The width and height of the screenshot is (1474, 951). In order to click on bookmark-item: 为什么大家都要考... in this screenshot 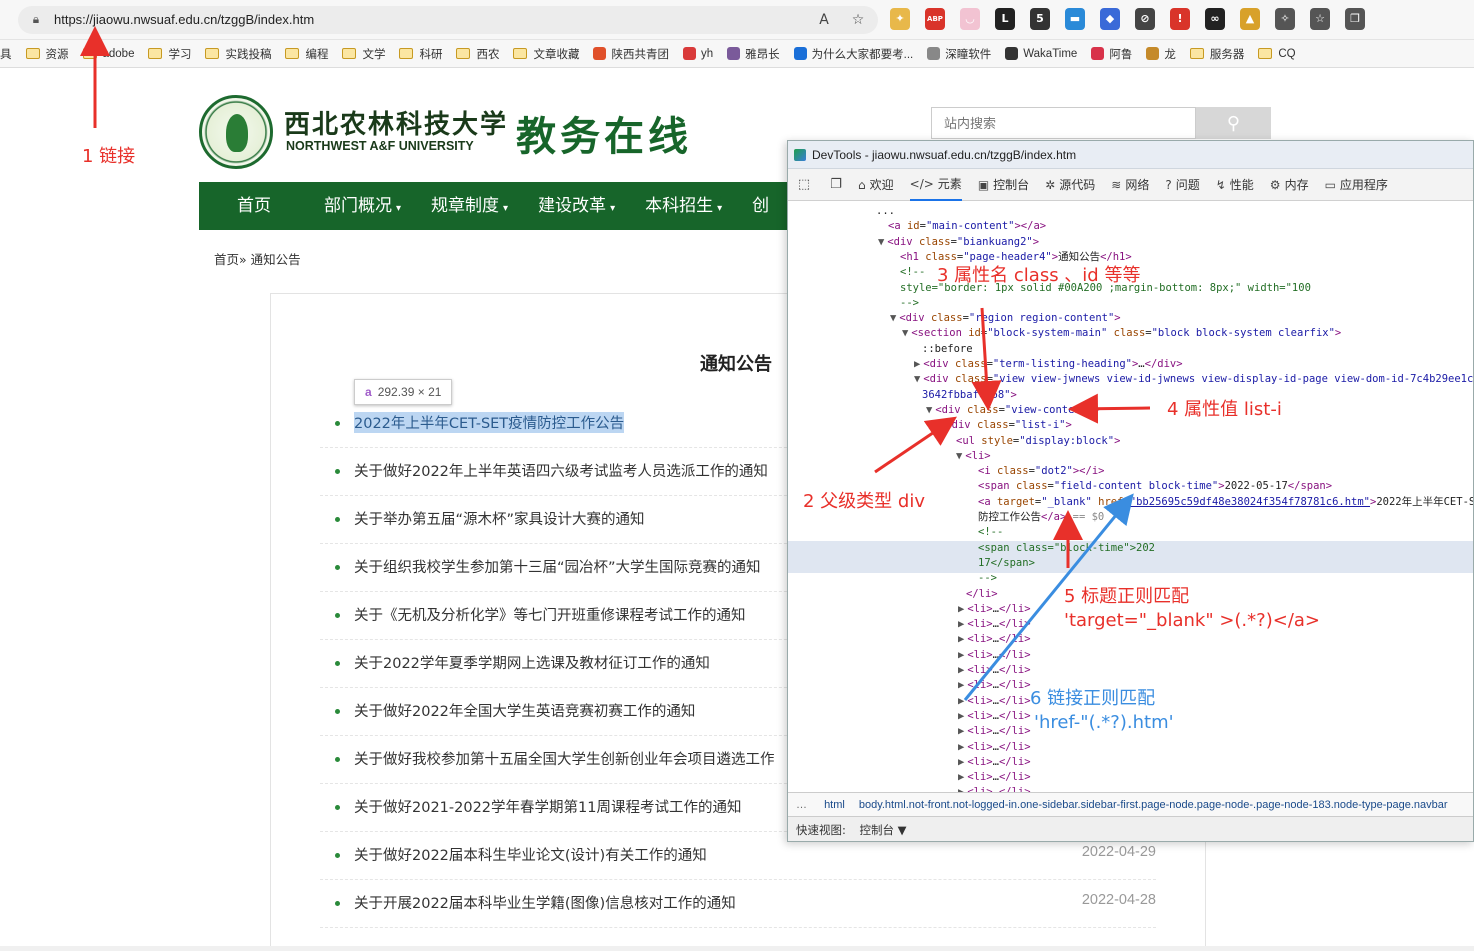, I will do `click(853, 54)`.